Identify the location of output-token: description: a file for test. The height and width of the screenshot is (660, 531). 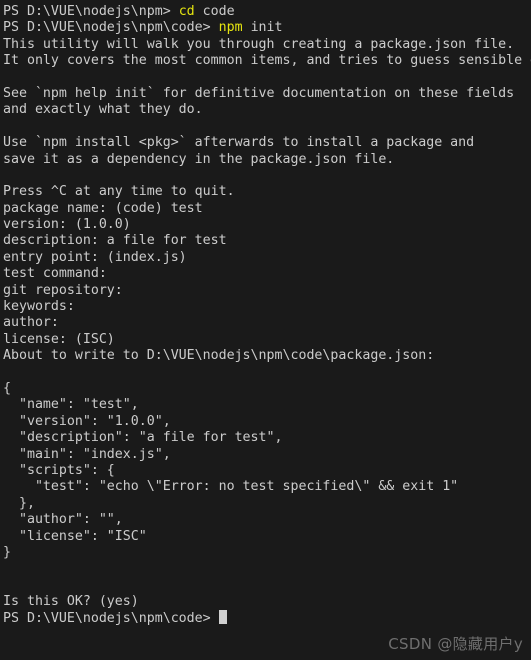
(115, 241).